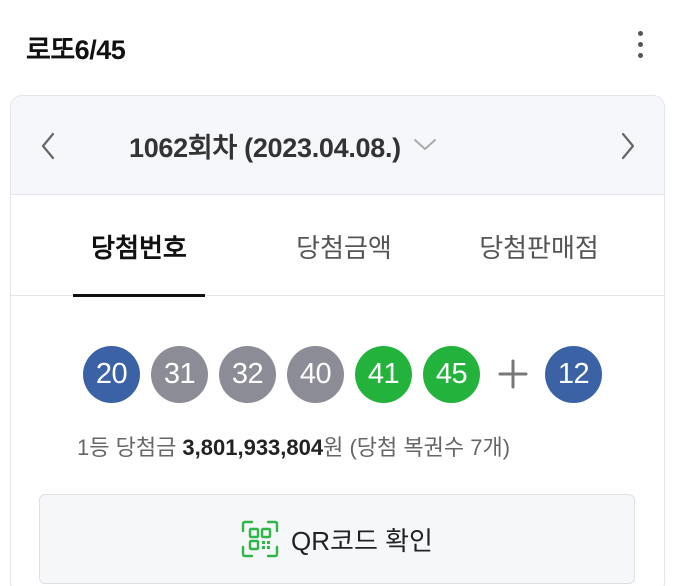  I want to click on prize-amount: 3,801,933,804, so click(253, 447).